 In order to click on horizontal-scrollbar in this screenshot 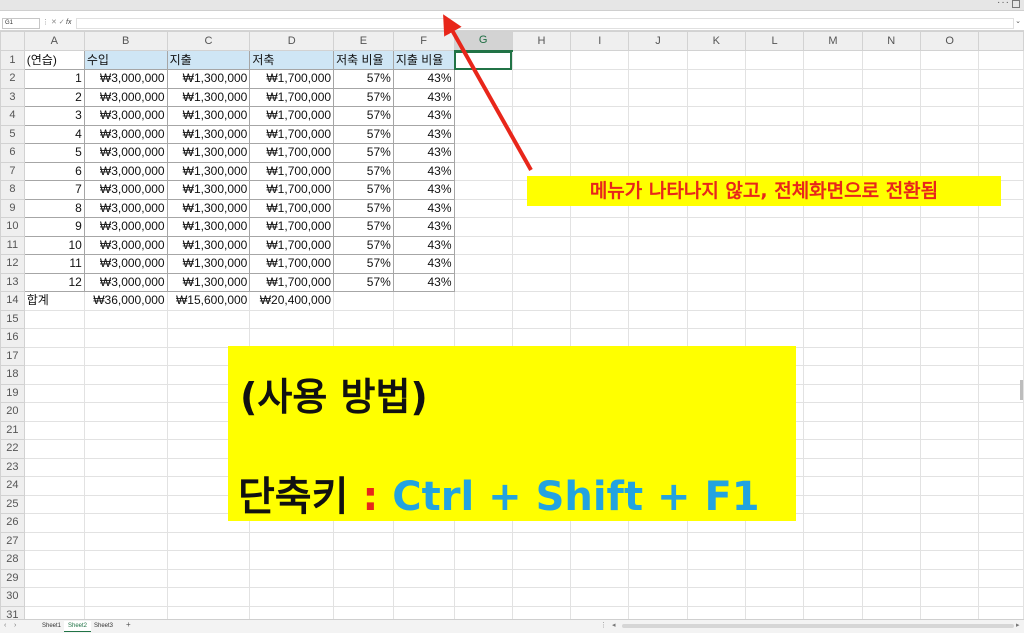, I will do `click(818, 626)`.